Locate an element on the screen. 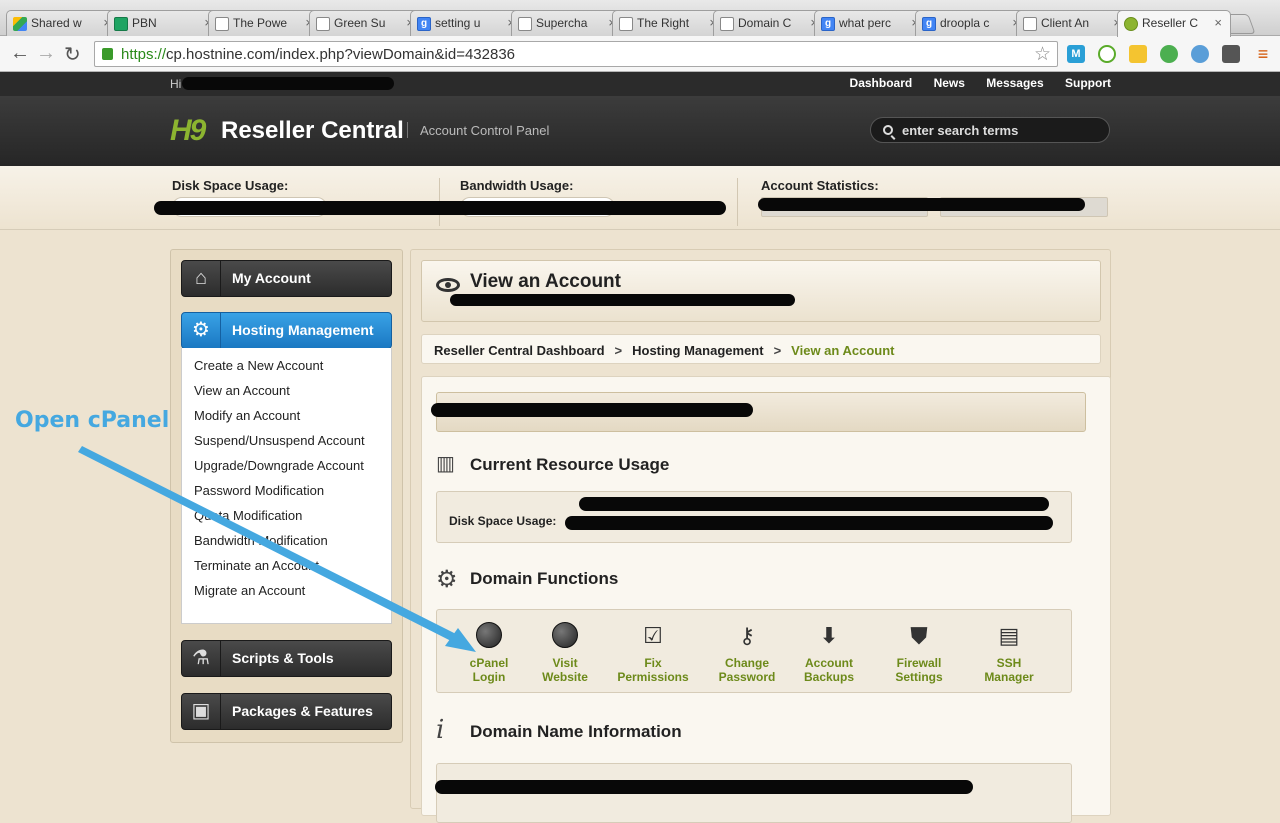 This screenshot has width=1280, height=823. cpanel-icon is located at coordinates (1131, 24).